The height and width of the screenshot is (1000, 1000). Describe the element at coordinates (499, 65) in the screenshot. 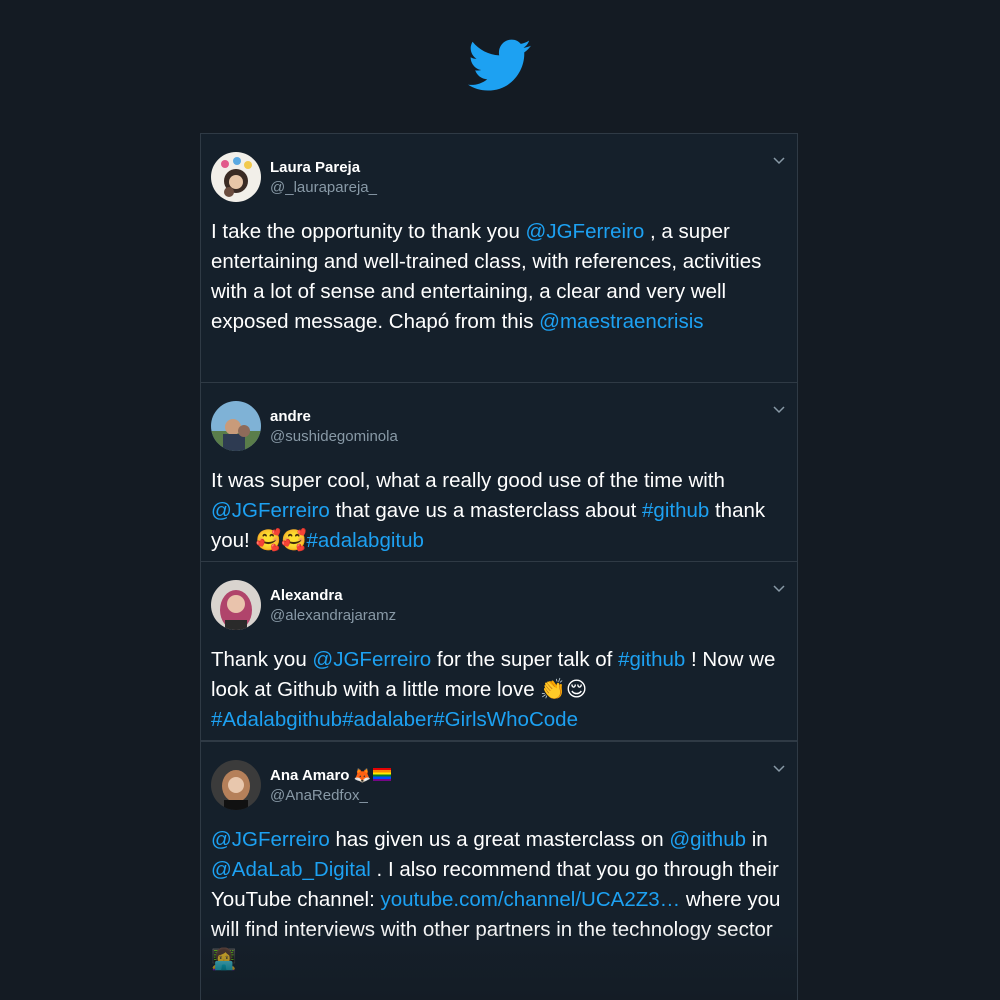

I see `twitter-bird-icon` at that location.